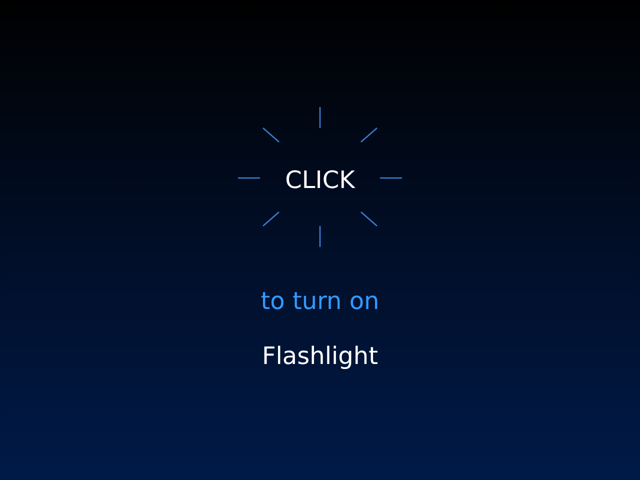 The height and width of the screenshot is (480, 640). Describe the element at coordinates (320, 180) in the screenshot. I see `click-button: CLICK` at that location.